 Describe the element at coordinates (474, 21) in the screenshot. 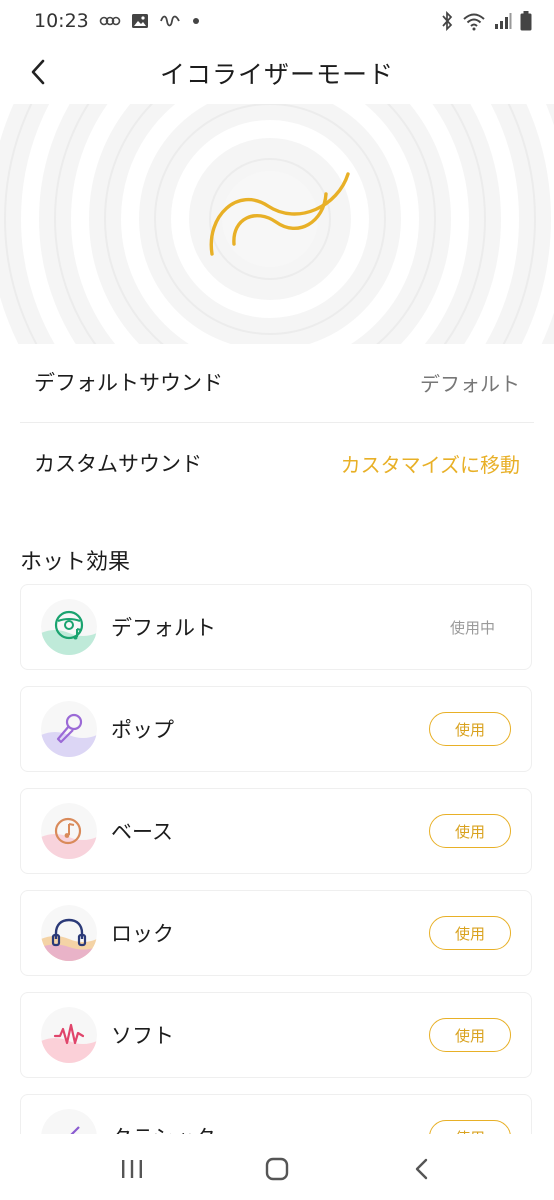

I see `wifi-icon` at that location.